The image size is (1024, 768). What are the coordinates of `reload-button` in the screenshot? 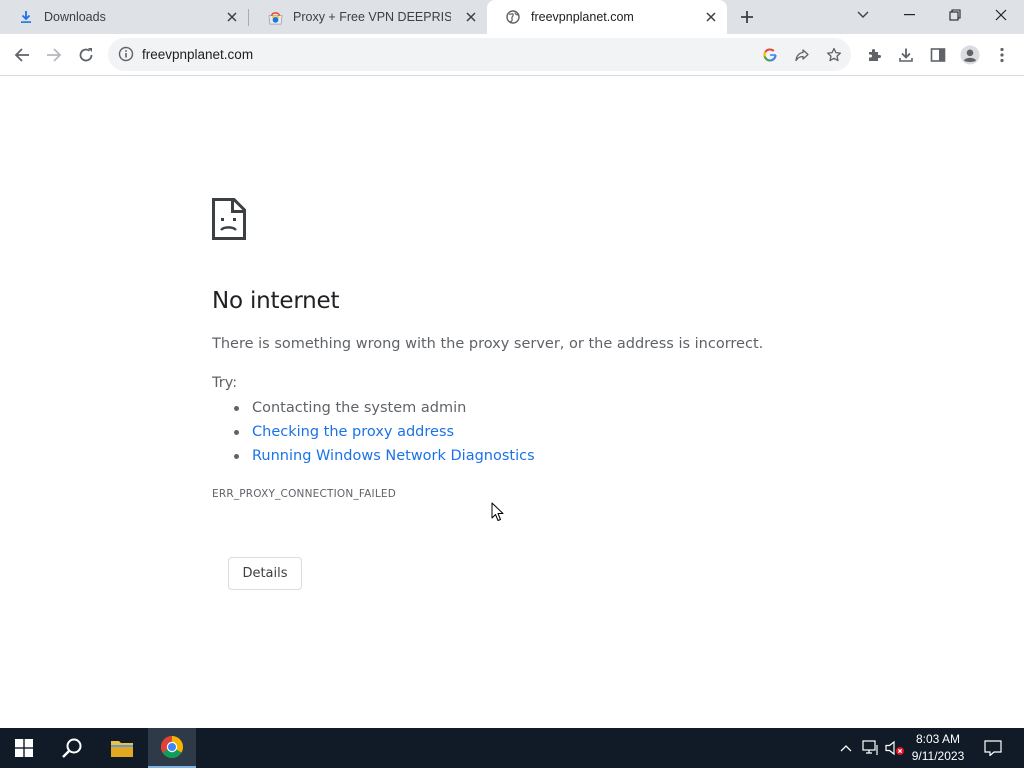 It's located at (86, 55).